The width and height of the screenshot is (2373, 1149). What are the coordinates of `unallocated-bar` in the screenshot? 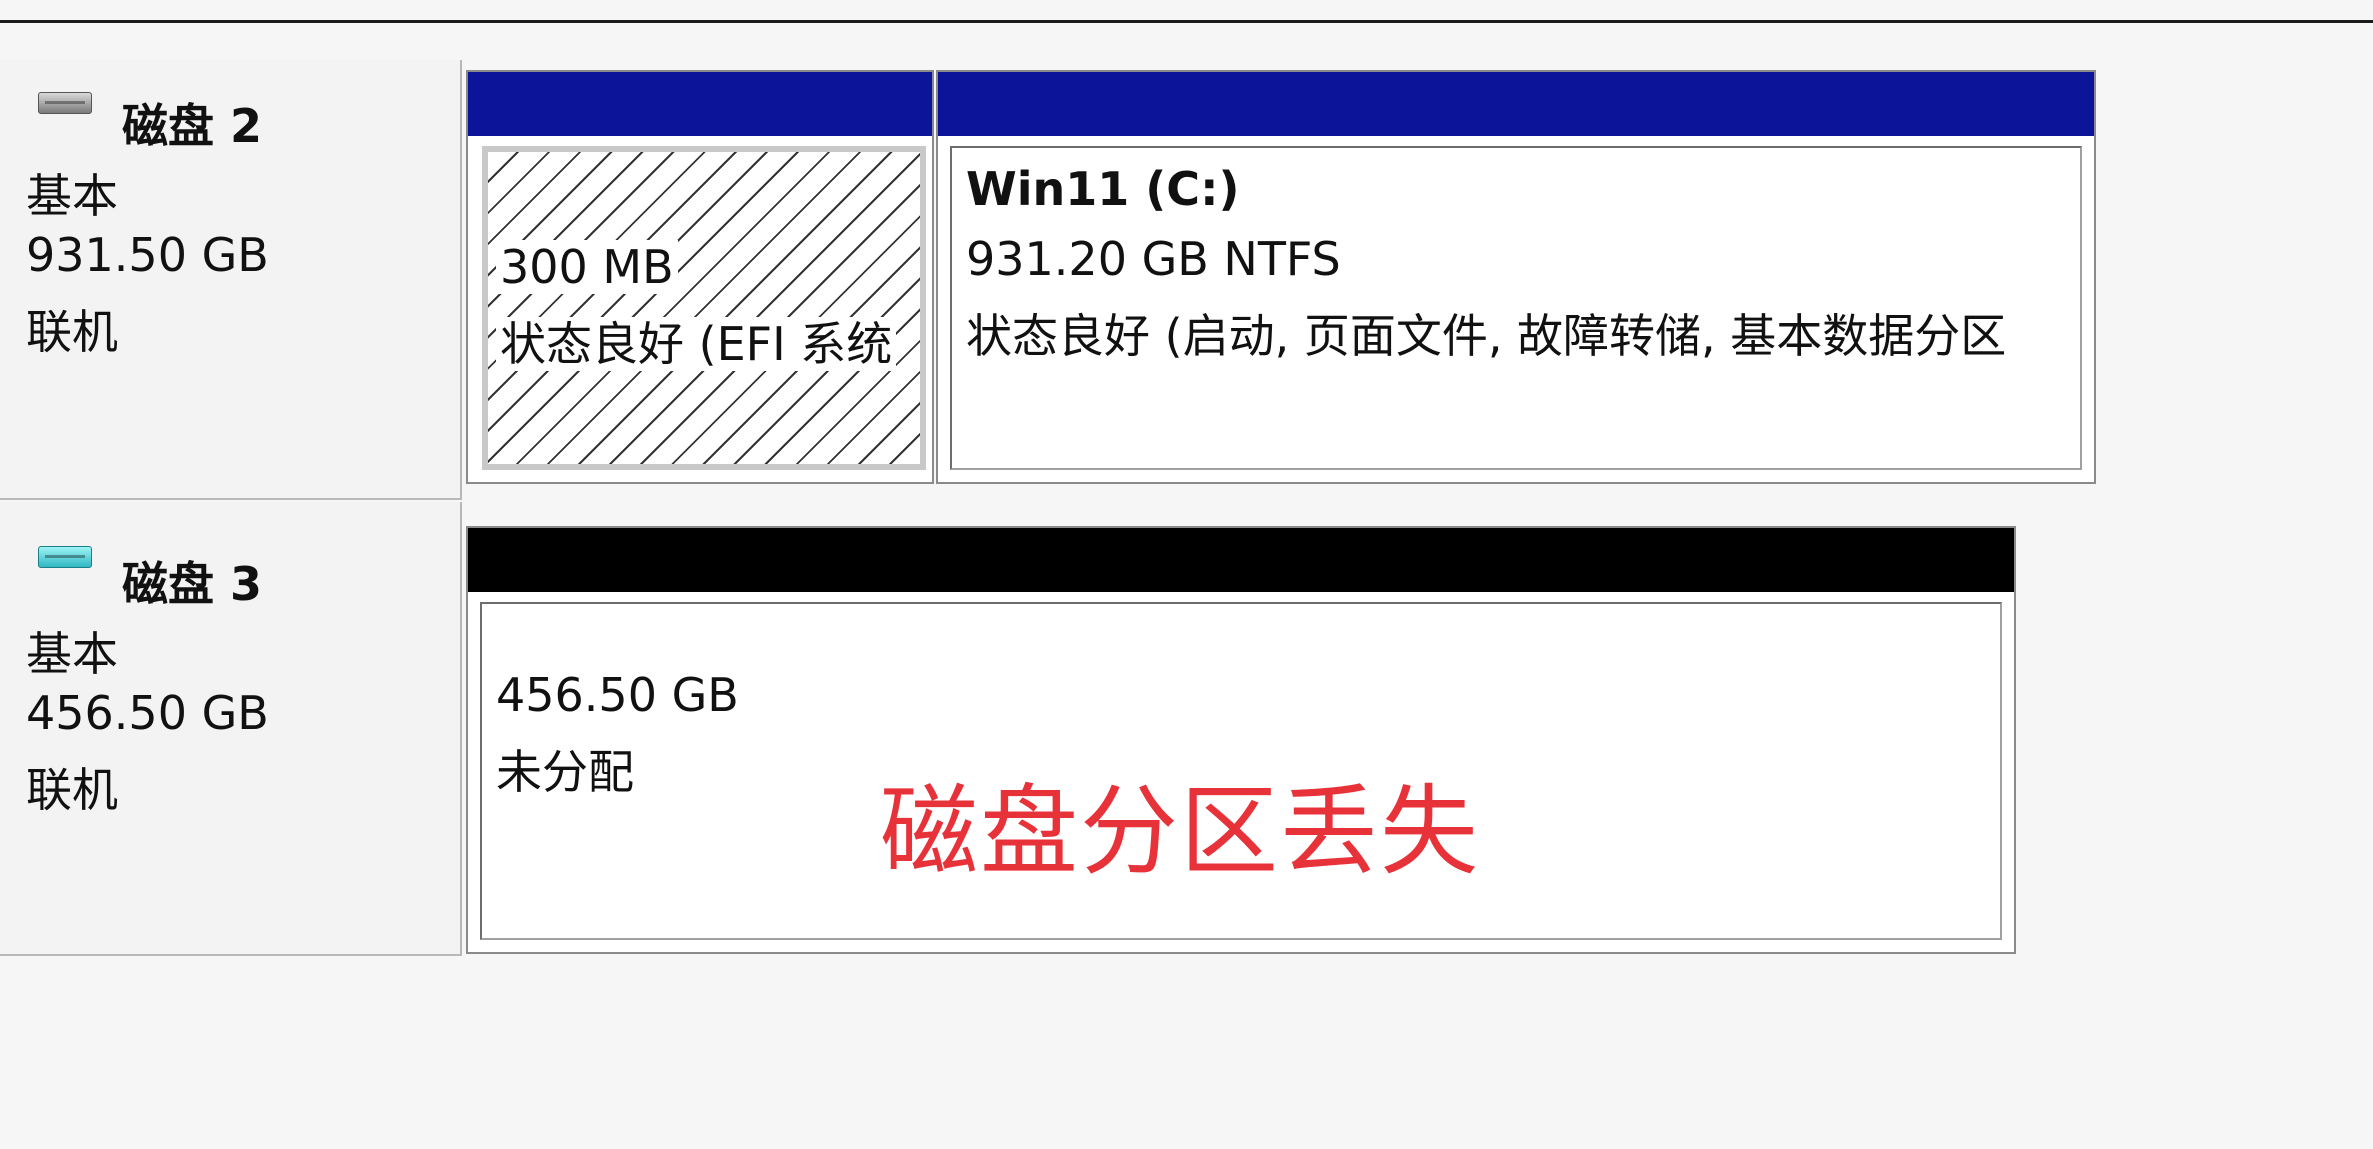 It's located at (1241, 560).